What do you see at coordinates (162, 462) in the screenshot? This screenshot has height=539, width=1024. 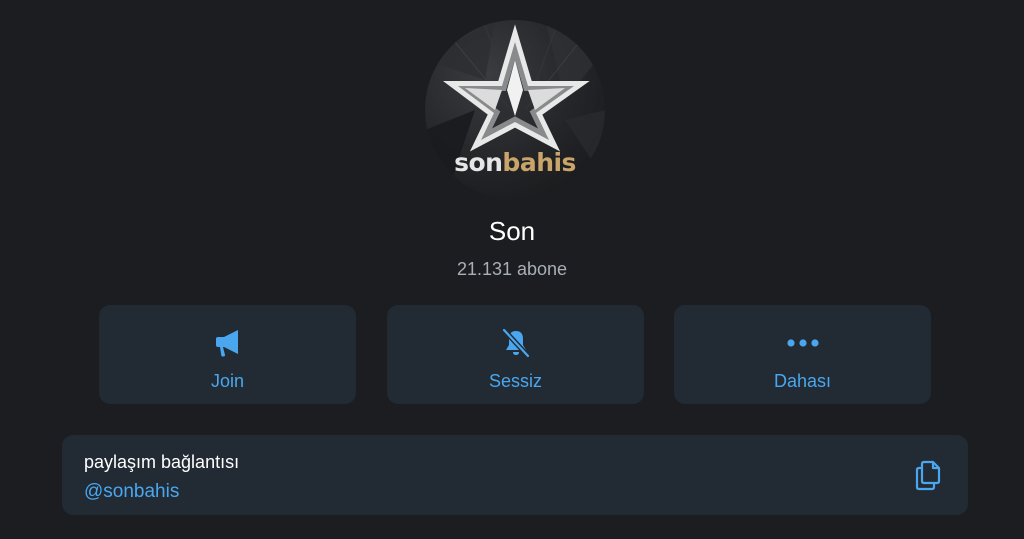 I see `share-link-title: paylaşım bağlantısı` at bounding box center [162, 462].